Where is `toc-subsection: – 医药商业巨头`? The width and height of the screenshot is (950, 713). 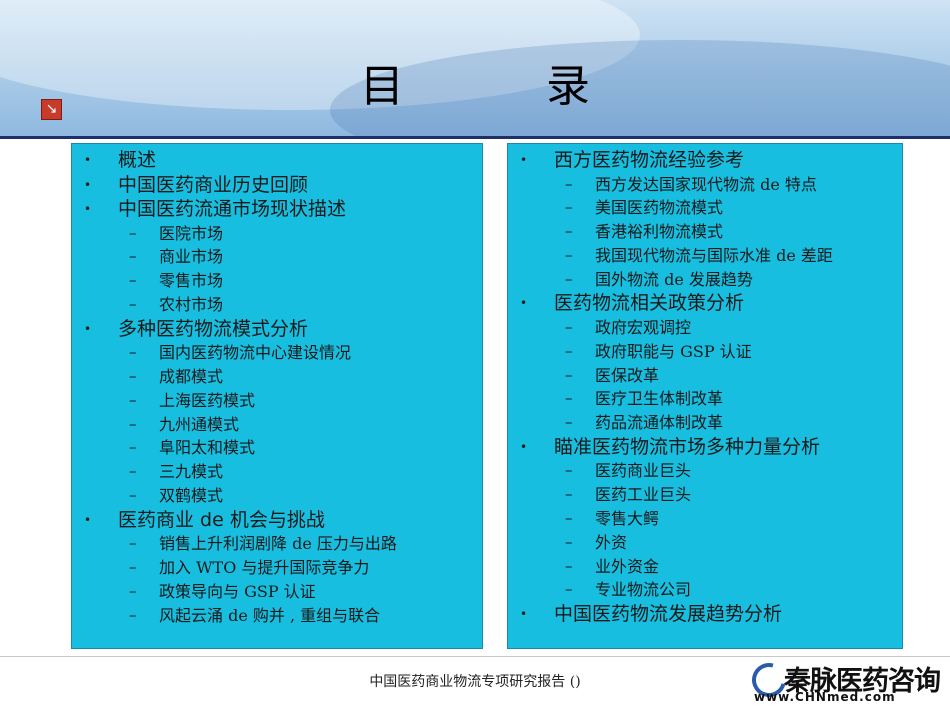
toc-subsection: – 医药商业巨头 is located at coordinates (705, 471).